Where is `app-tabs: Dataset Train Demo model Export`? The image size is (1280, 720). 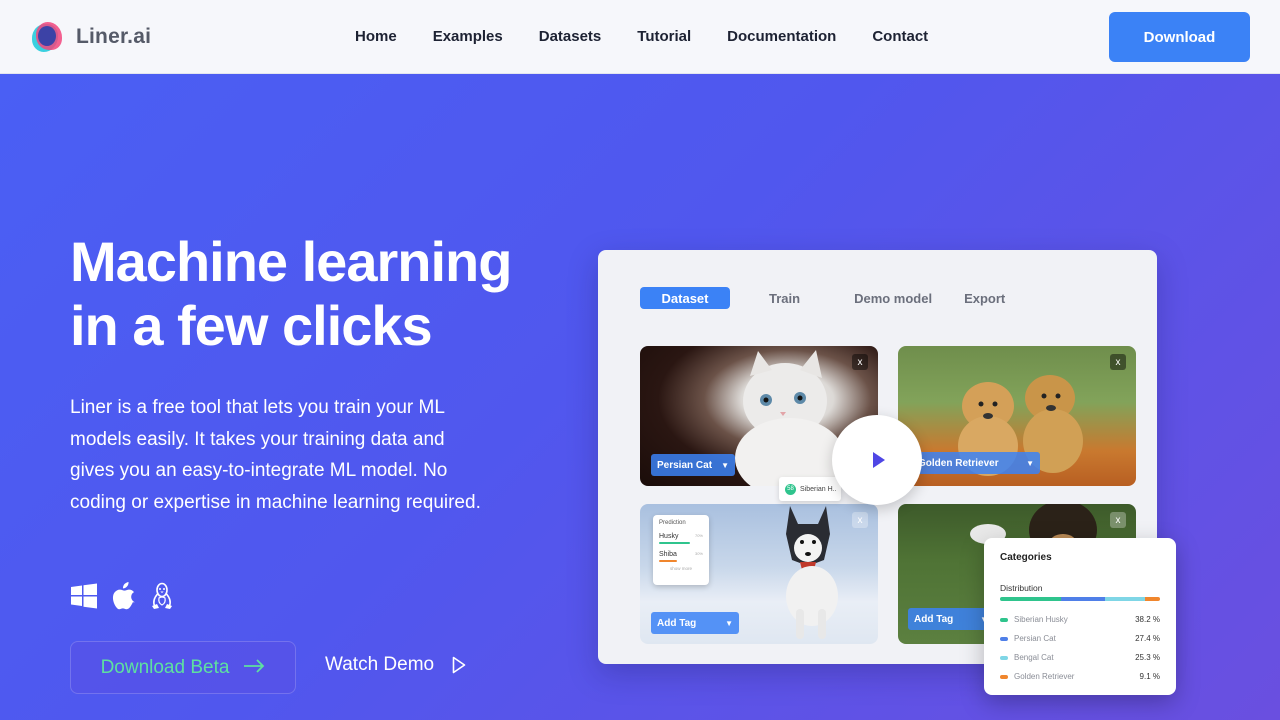 app-tabs: Dataset Train Demo model Export is located at coordinates (822, 298).